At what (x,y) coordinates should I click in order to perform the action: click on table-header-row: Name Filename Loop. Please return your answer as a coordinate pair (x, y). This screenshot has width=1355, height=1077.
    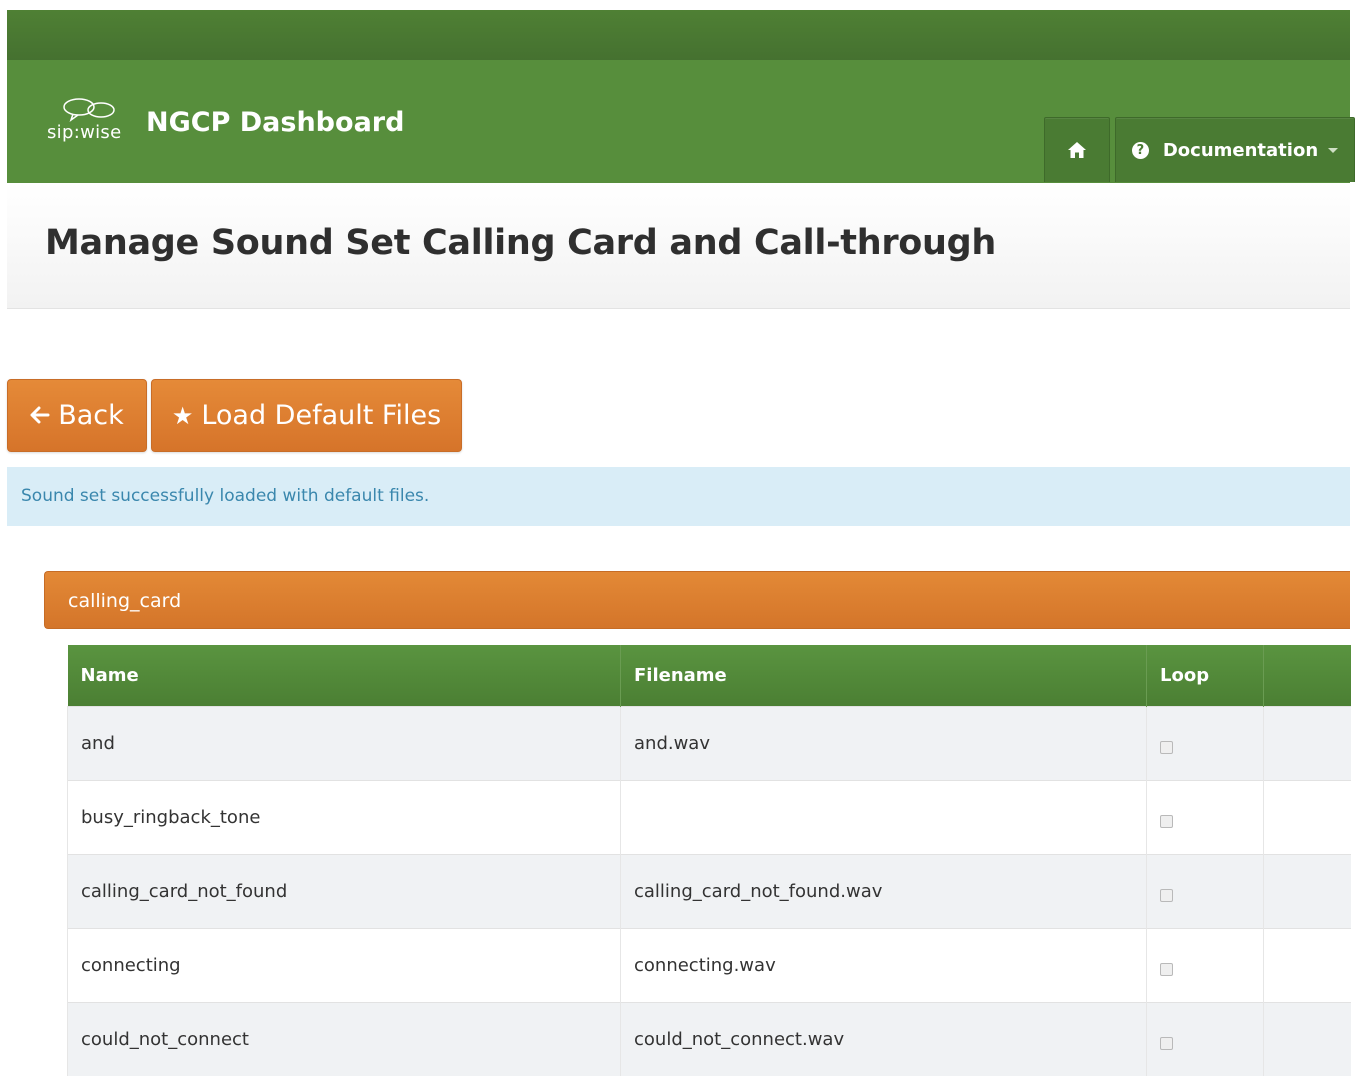
    Looking at the image, I should click on (709, 676).